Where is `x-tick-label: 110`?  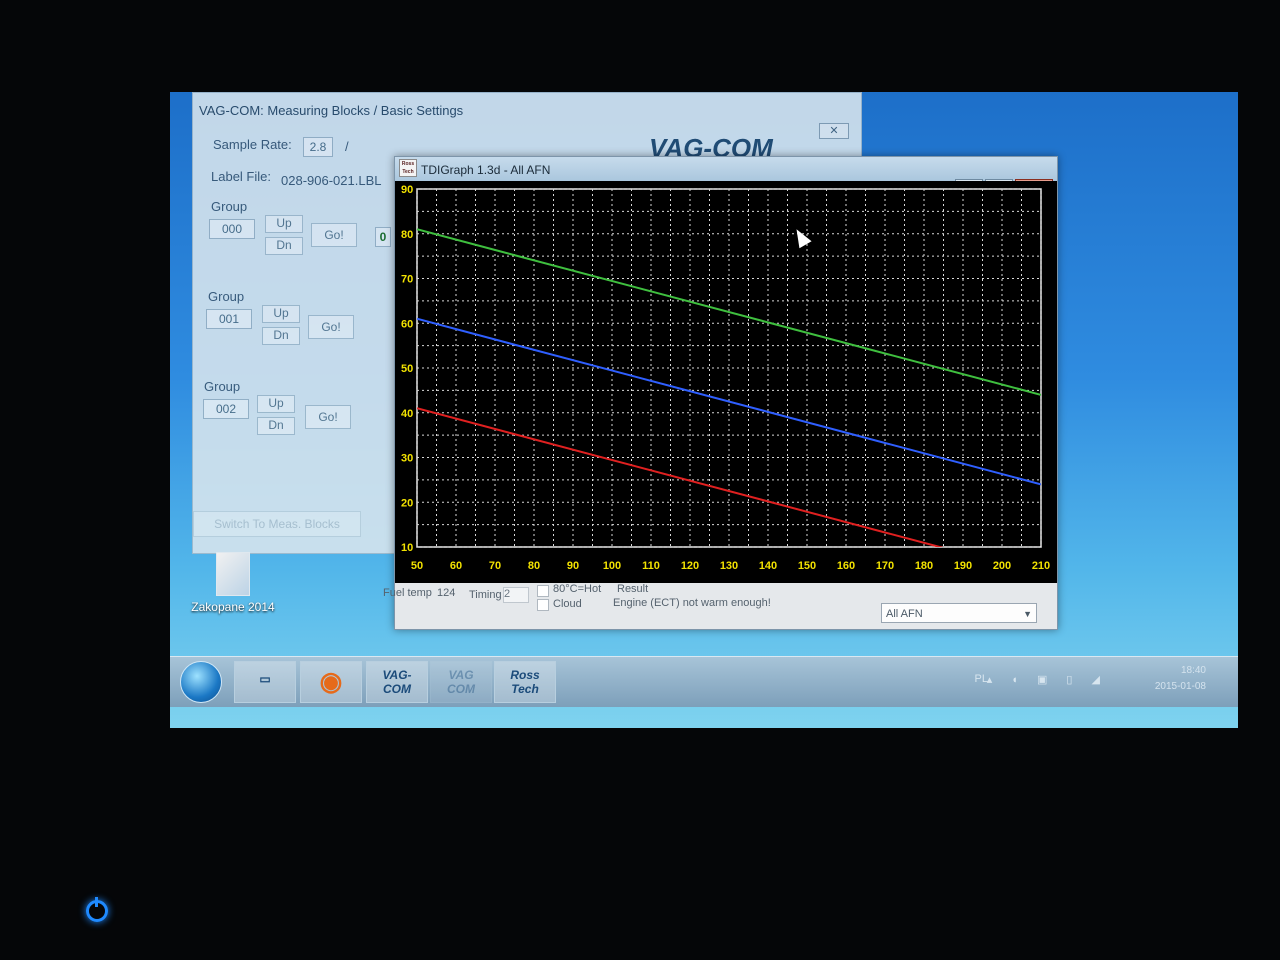
x-tick-label: 110 is located at coordinates (651, 566).